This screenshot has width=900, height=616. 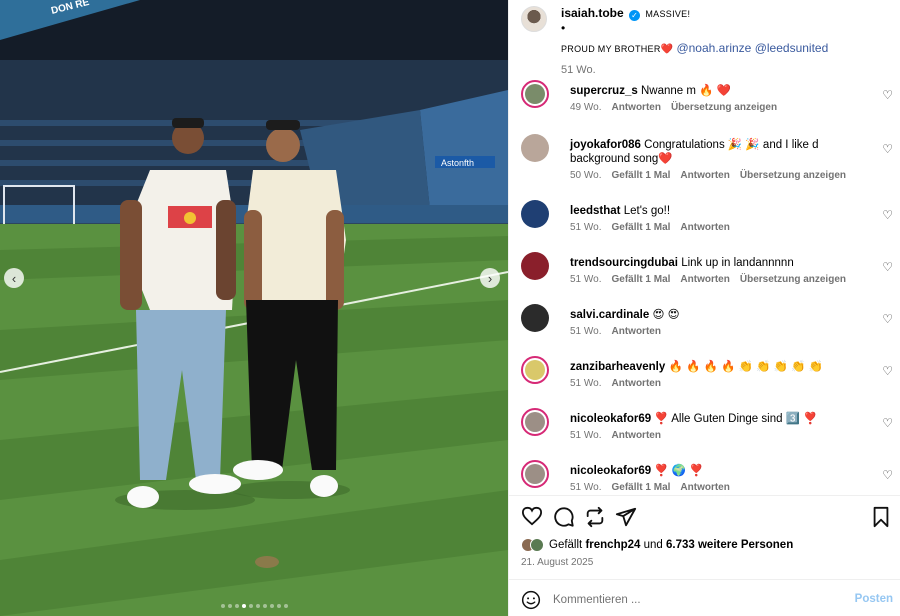 I want to click on post-button: Posten, so click(x=874, y=599).